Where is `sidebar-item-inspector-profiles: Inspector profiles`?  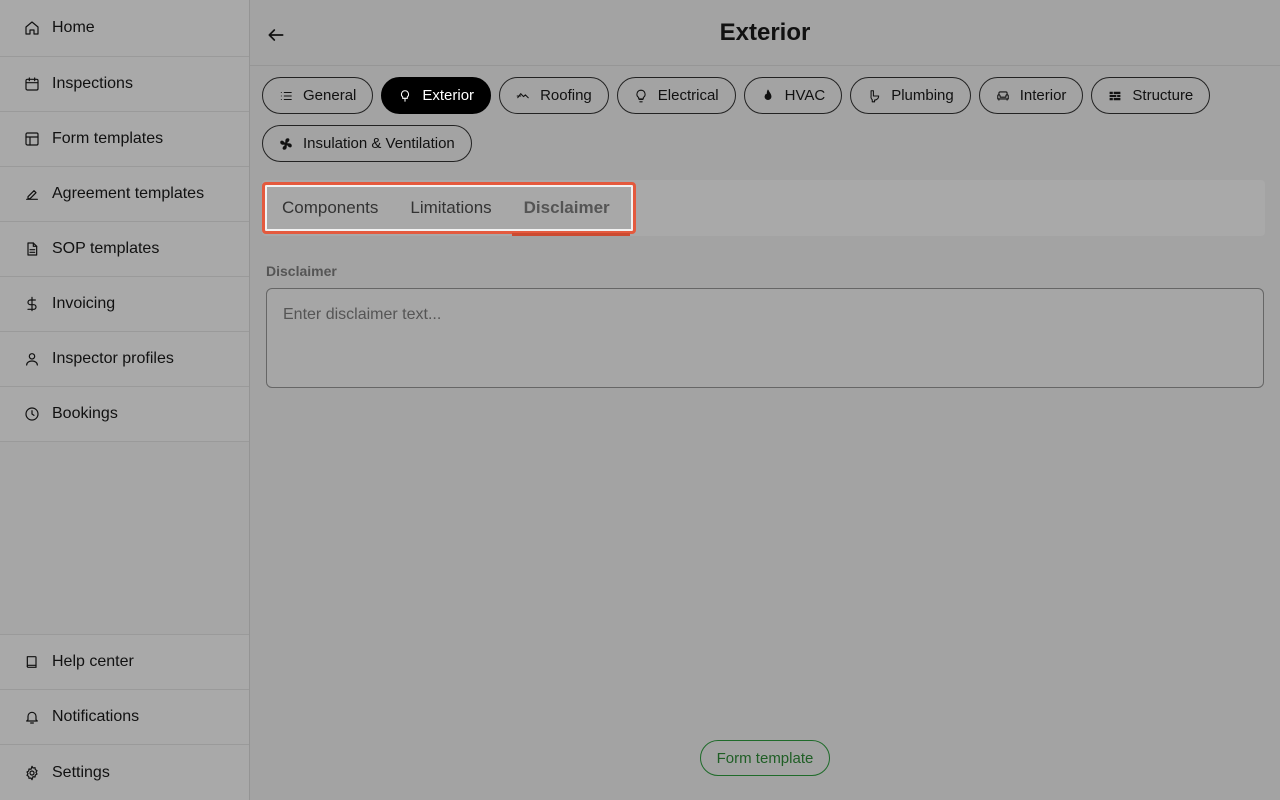
sidebar-item-inspector-profiles: Inspector profiles is located at coordinates (124, 359).